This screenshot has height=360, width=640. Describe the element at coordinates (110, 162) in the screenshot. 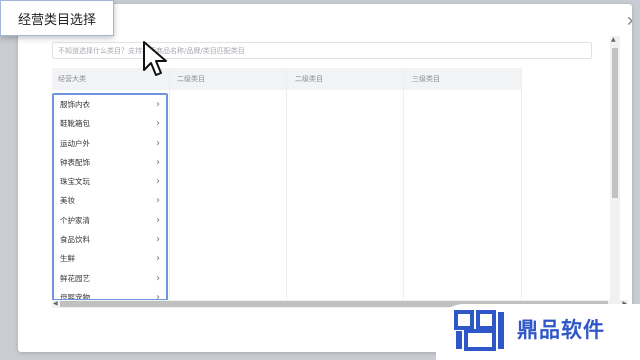

I see `category-item: 钟表配饰 ›` at that location.